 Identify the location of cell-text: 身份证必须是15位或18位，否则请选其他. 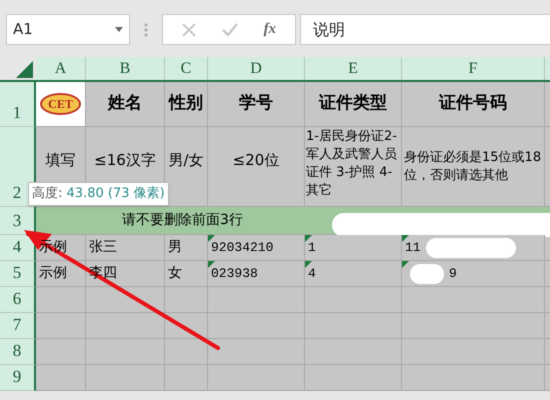
(473, 166).